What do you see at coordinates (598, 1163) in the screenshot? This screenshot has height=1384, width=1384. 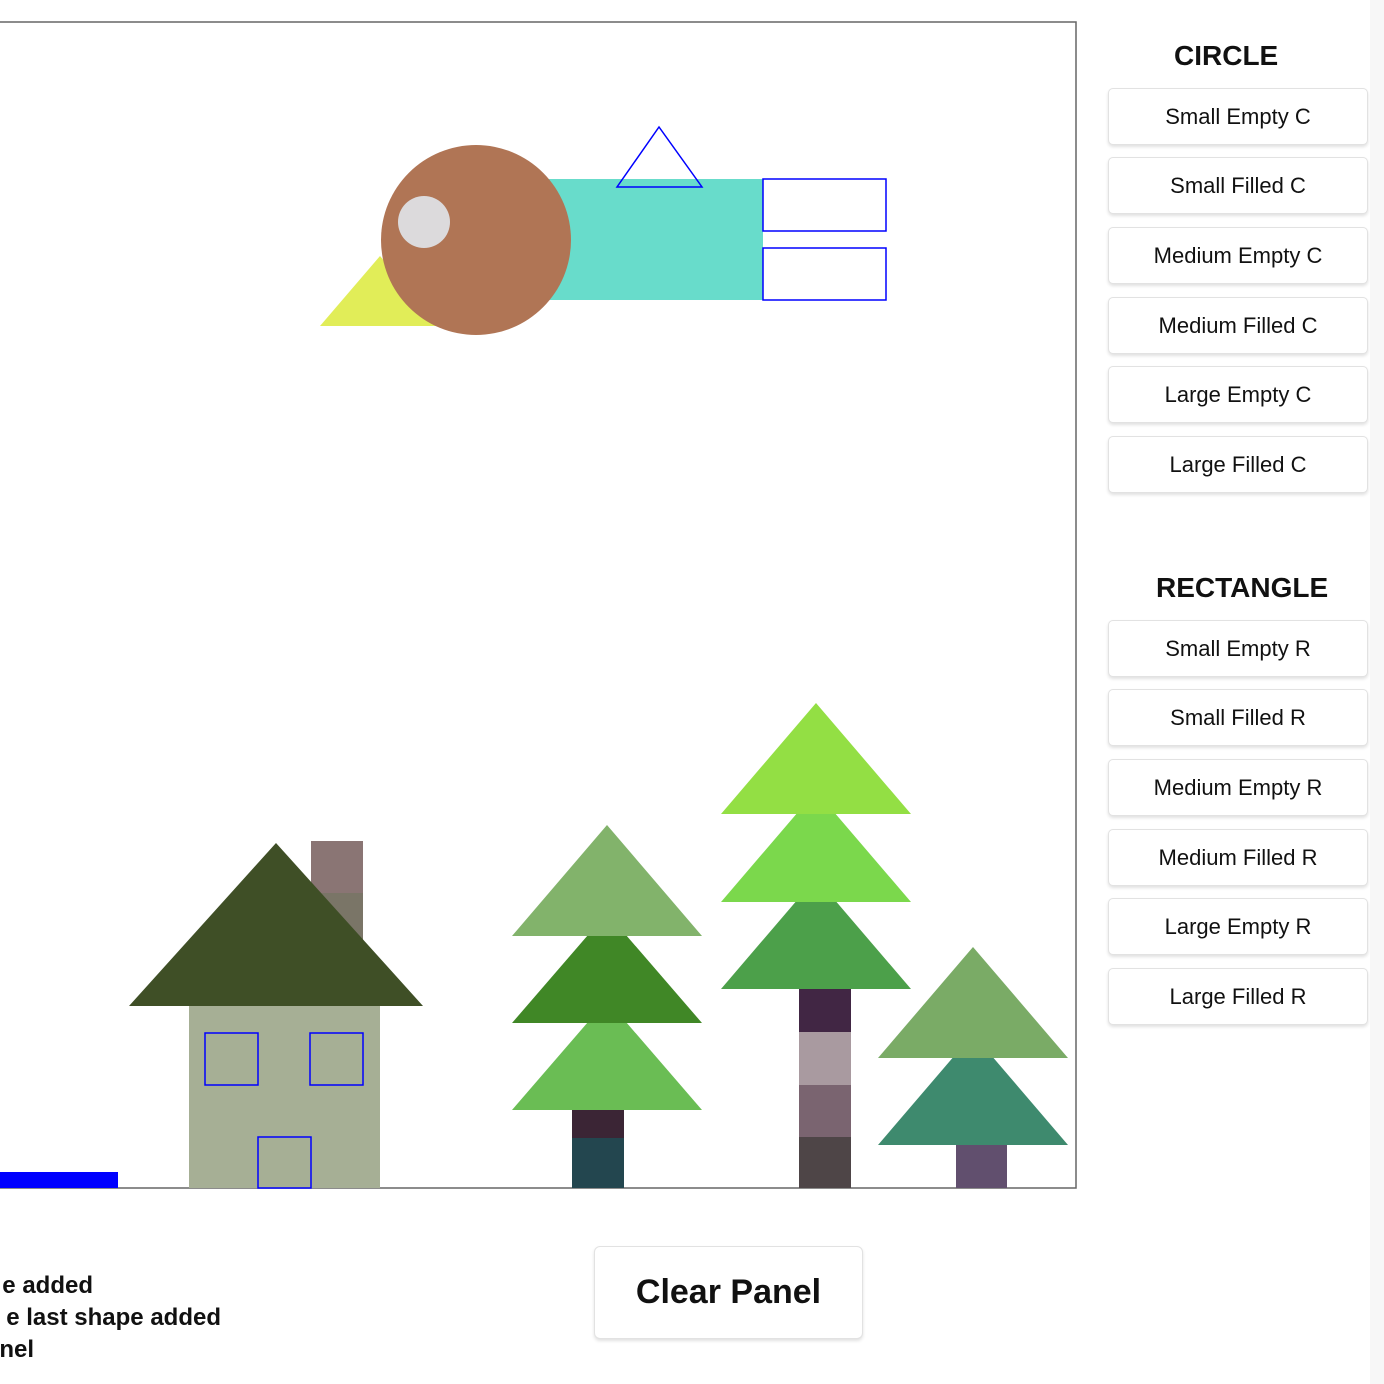 I see `tree-1-trunk-bottom` at bounding box center [598, 1163].